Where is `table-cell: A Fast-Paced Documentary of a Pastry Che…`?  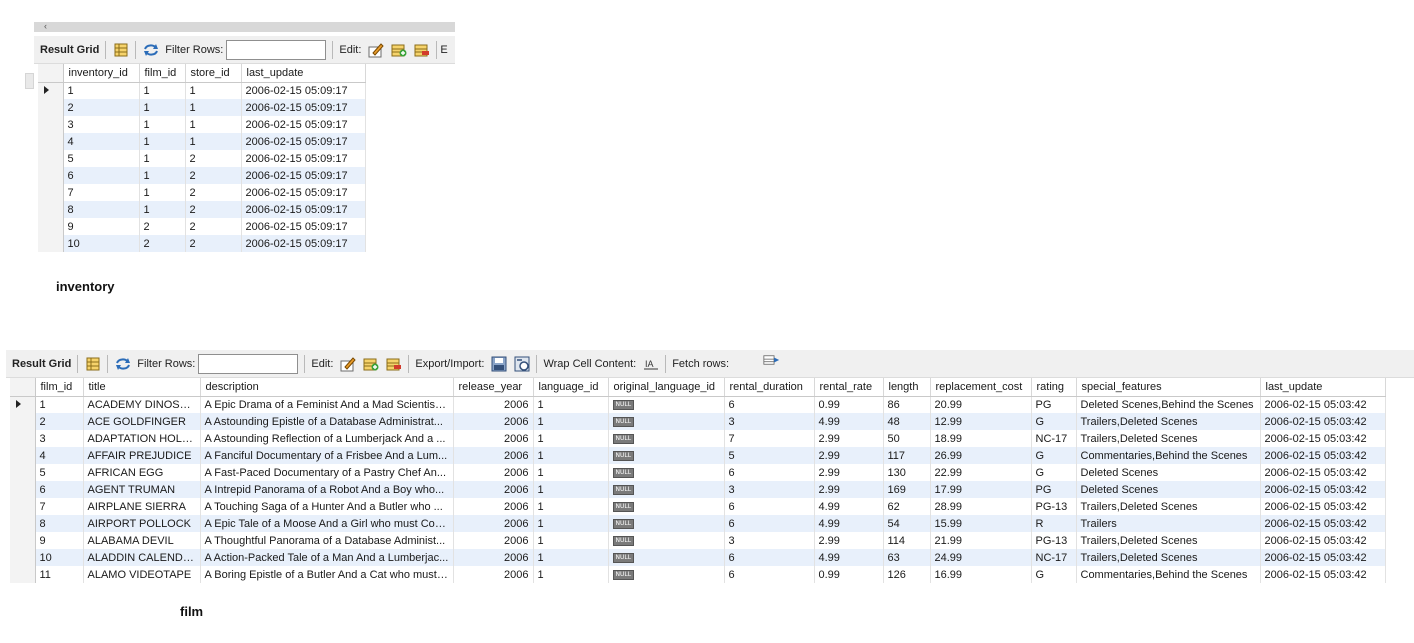
table-cell: A Fast-Paced Documentary of a Pastry Che… is located at coordinates (327, 472).